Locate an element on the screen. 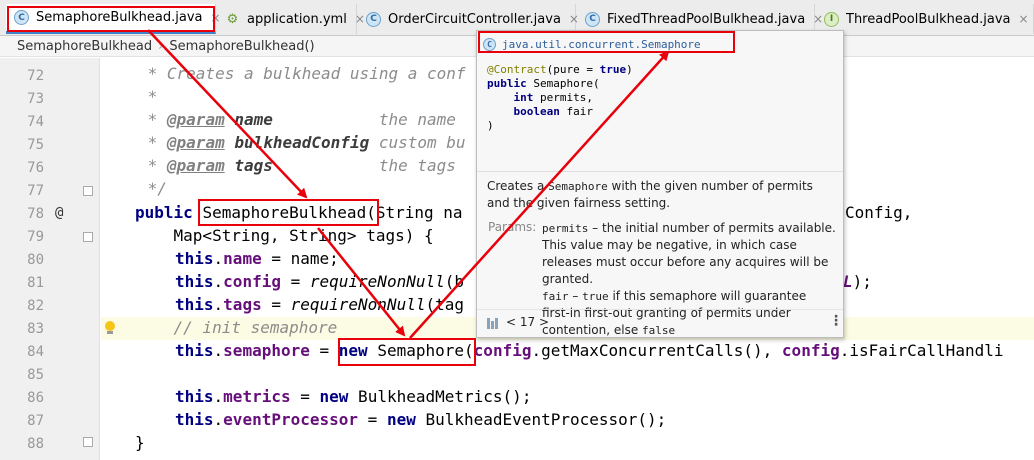 The image size is (1034, 460). sig-text: Semaphore( is located at coordinates (563, 83).